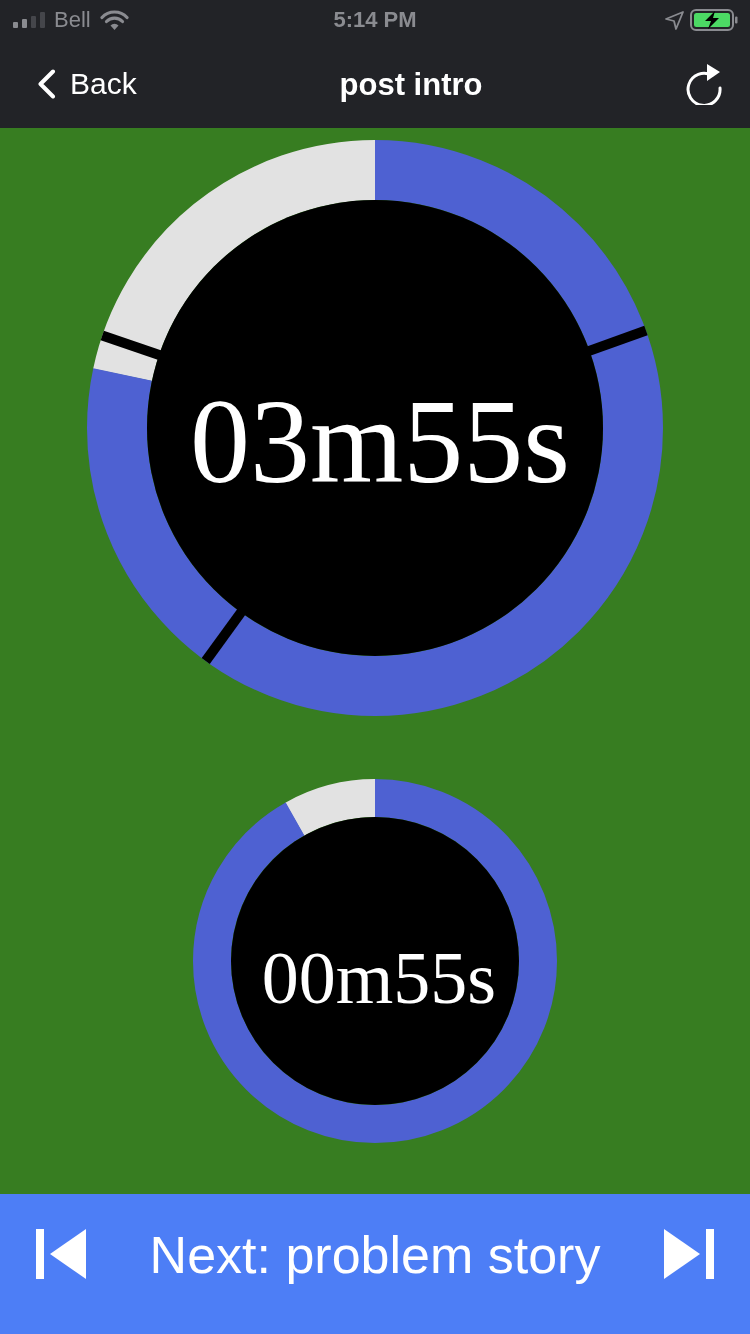 The width and height of the screenshot is (750, 1334). What do you see at coordinates (29, 20) in the screenshot?
I see `signal-icon` at bounding box center [29, 20].